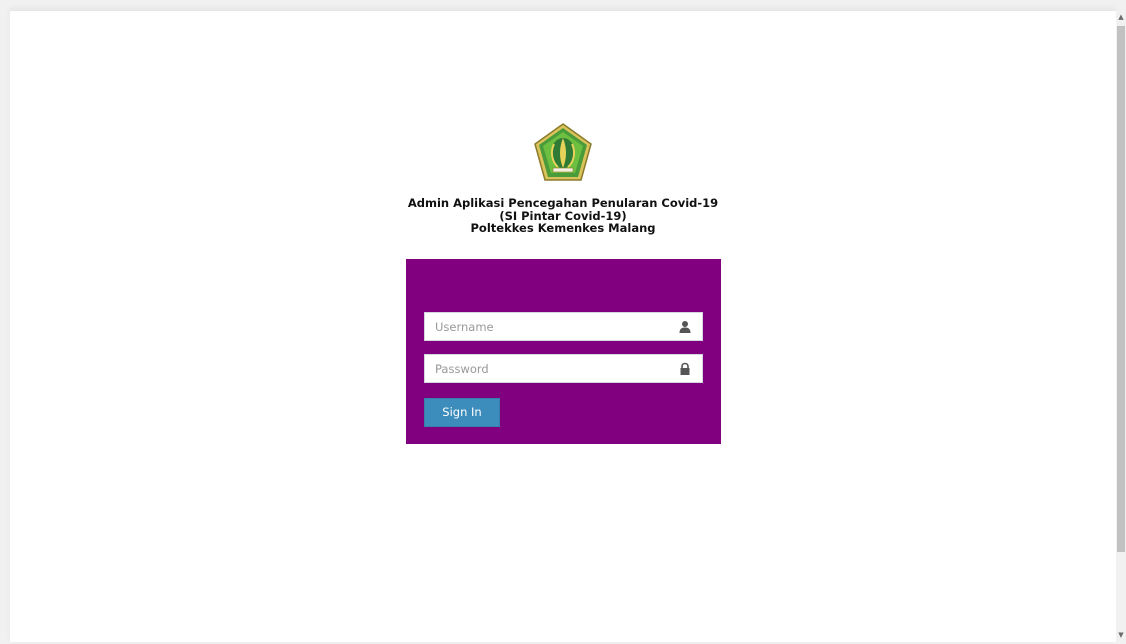  I want to click on password-input, so click(555, 368).